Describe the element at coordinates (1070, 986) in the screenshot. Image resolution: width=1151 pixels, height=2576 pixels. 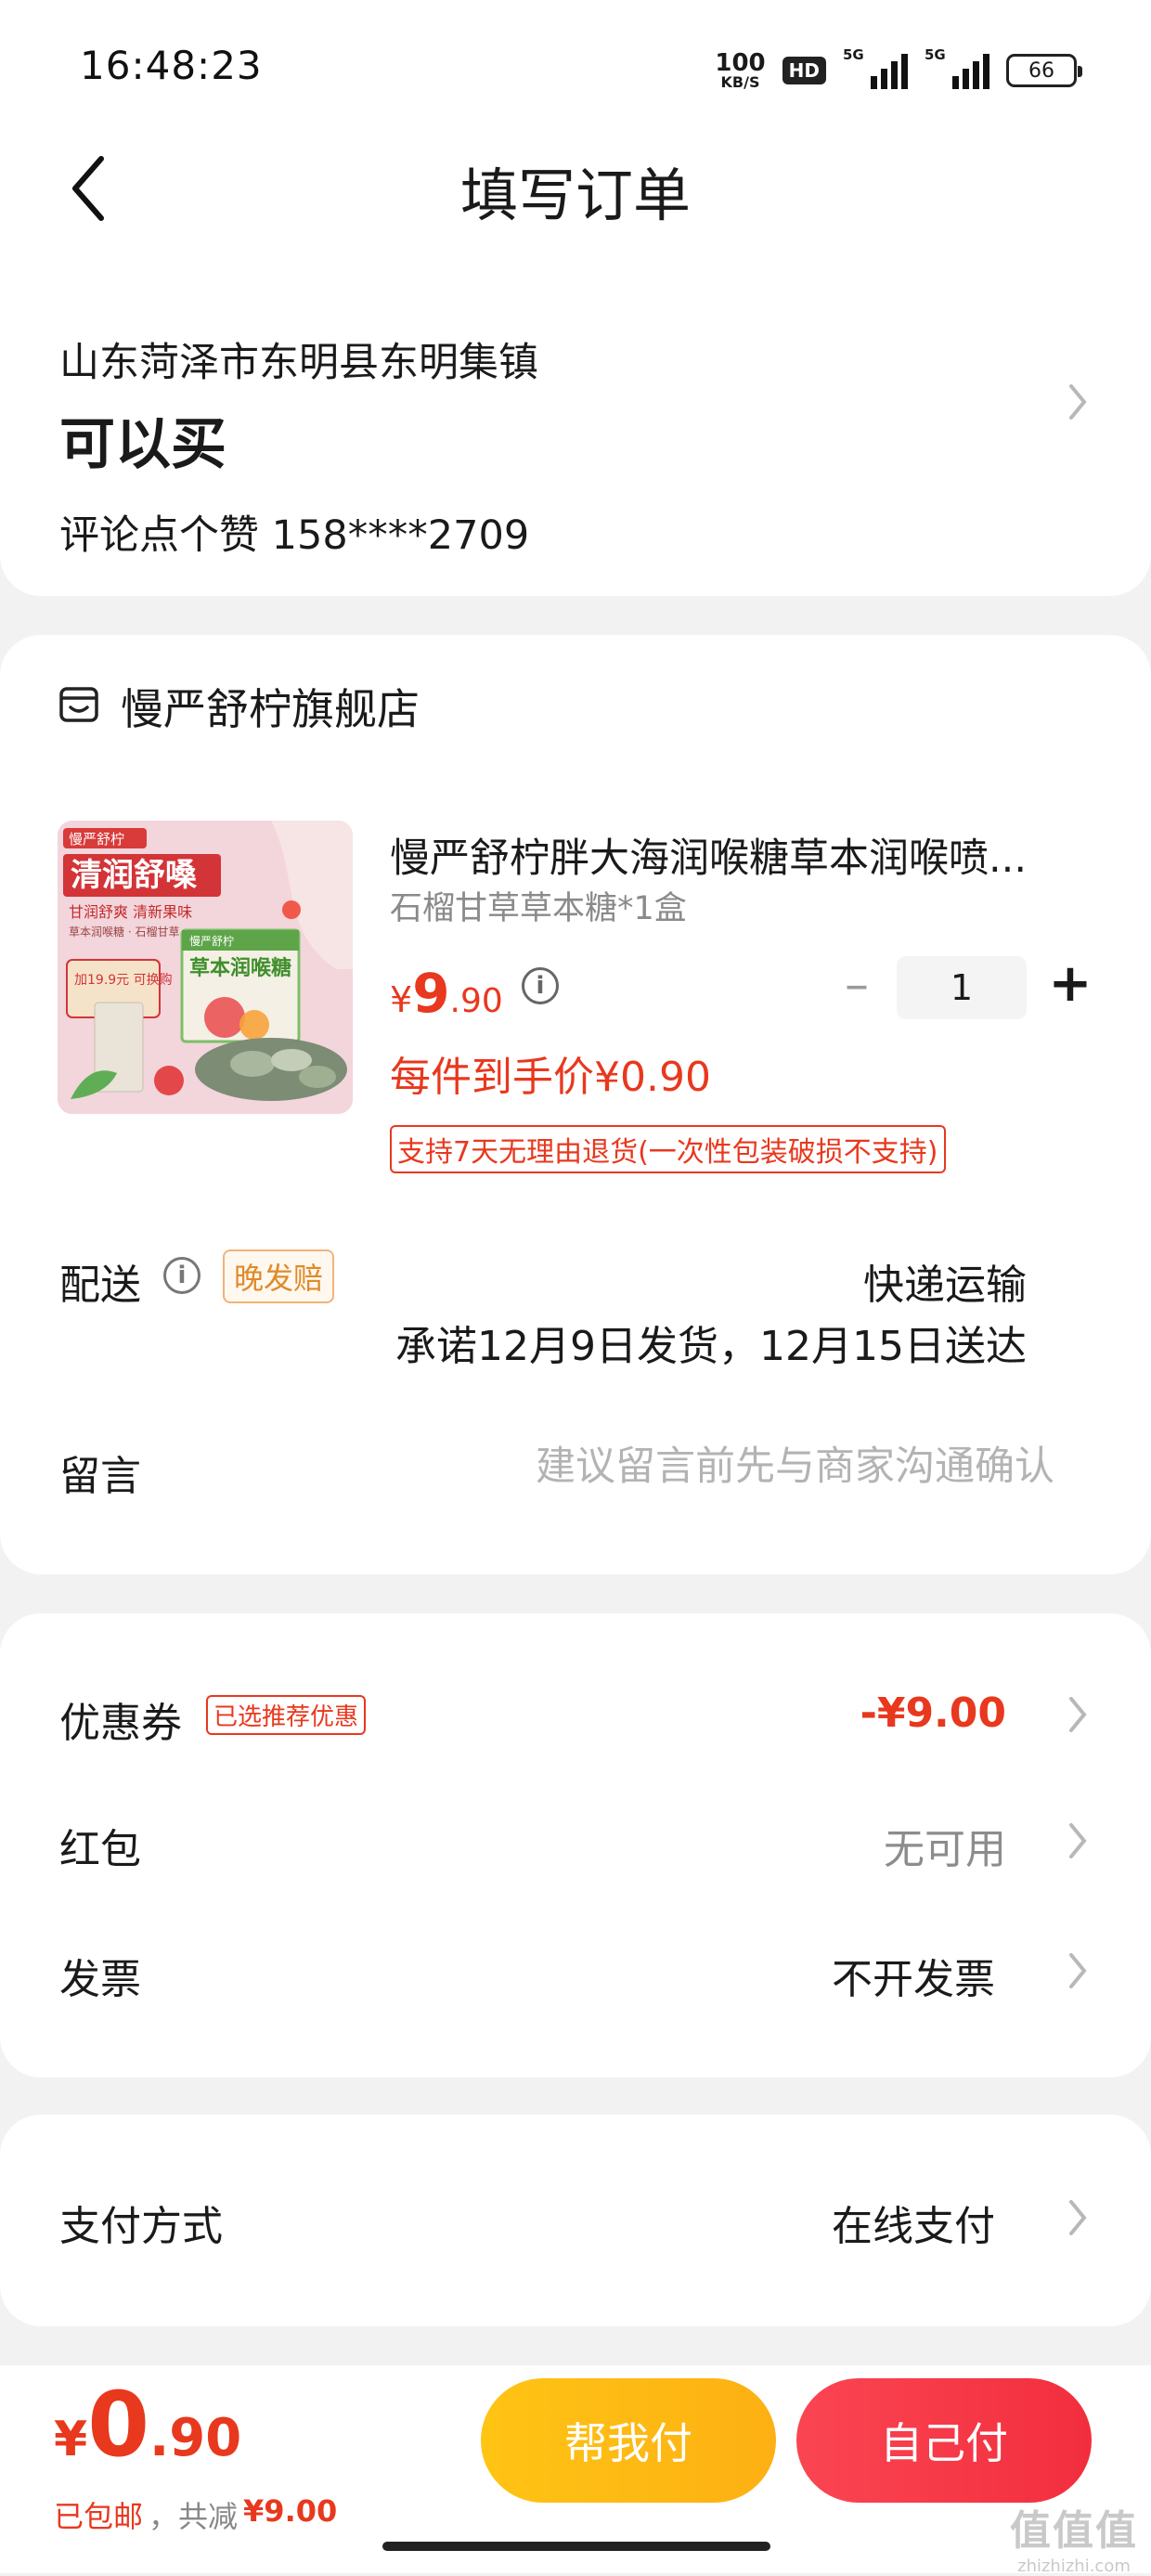
I see `quantity-increase-button: +` at that location.